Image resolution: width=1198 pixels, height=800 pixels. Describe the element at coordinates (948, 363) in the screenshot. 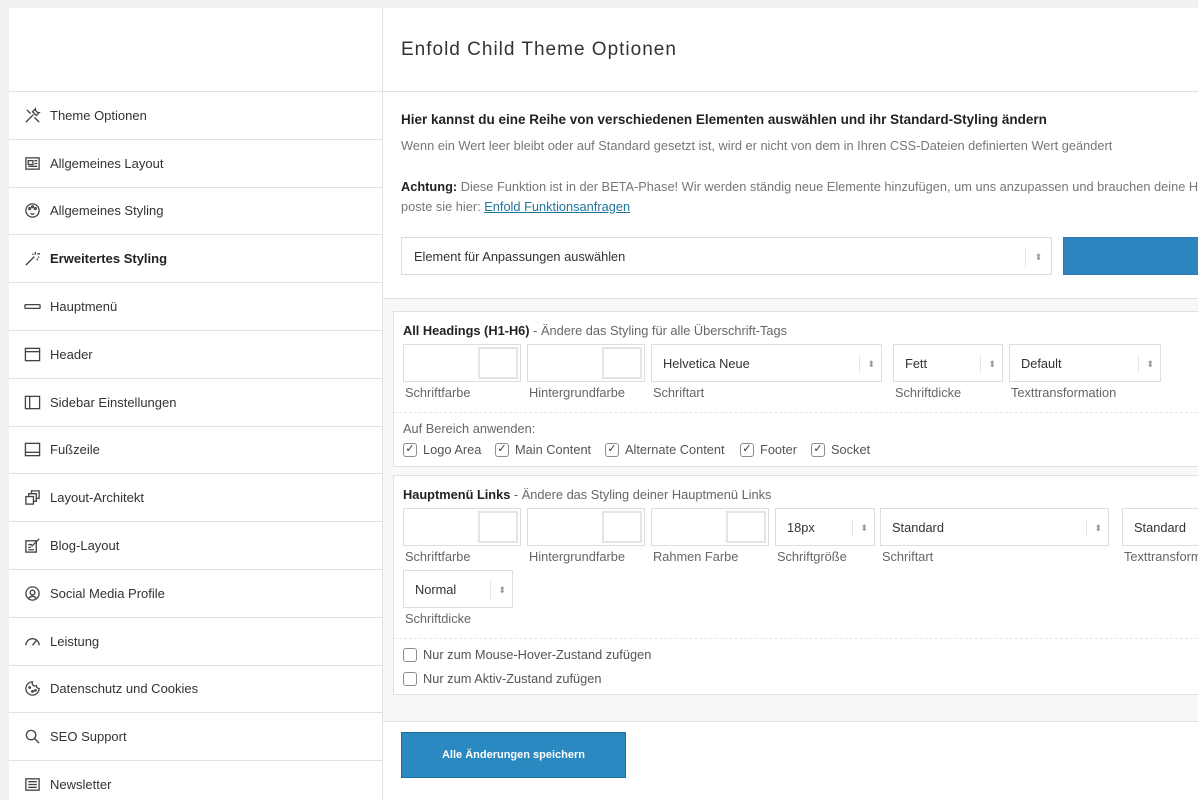

I see `weight-select: Fett ⬍` at that location.